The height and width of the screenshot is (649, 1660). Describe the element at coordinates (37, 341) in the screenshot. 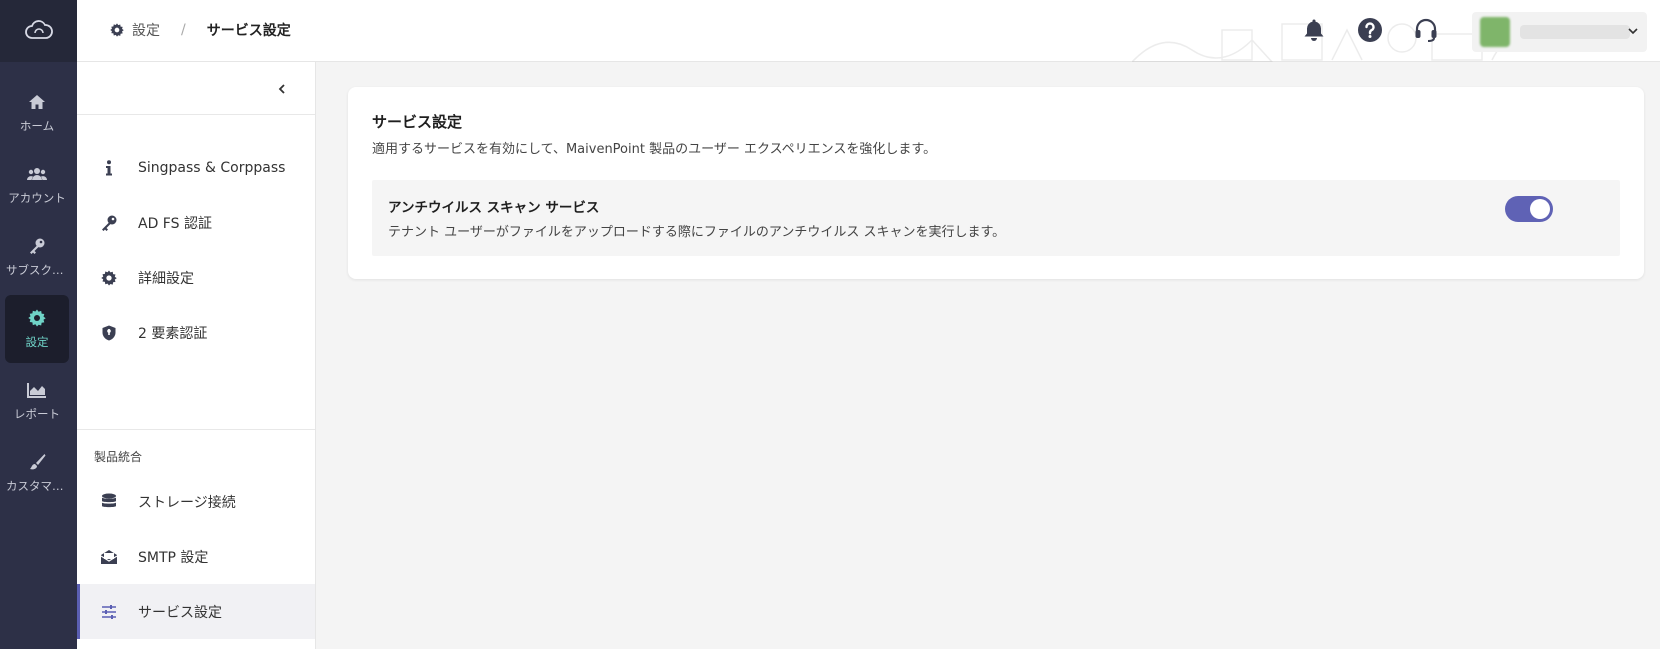

I see `rail-item-label: 設定` at that location.